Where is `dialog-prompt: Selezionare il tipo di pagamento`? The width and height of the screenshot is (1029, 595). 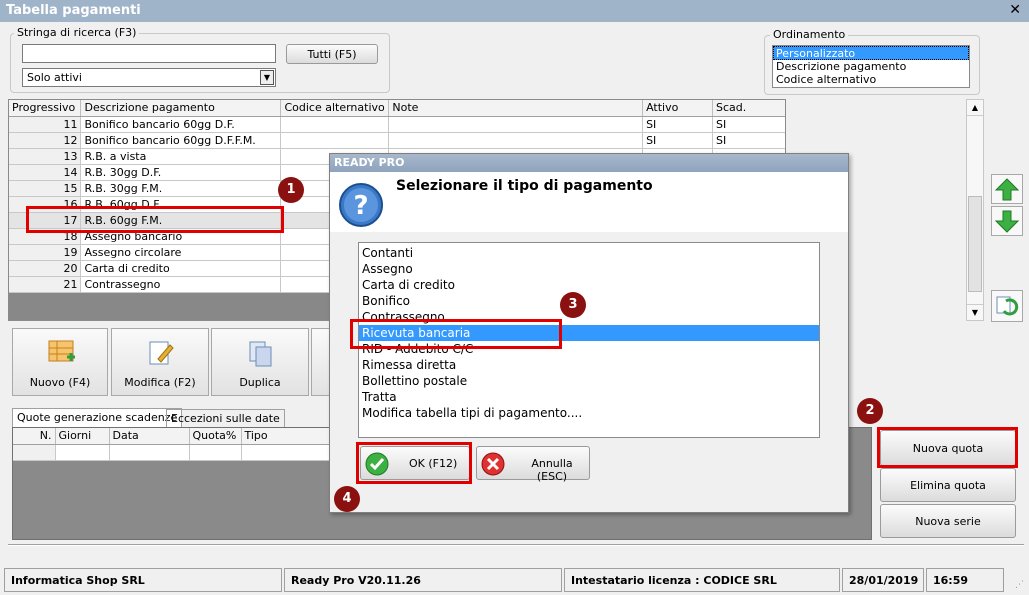 dialog-prompt: Selezionare il tipo di pagamento is located at coordinates (524, 186).